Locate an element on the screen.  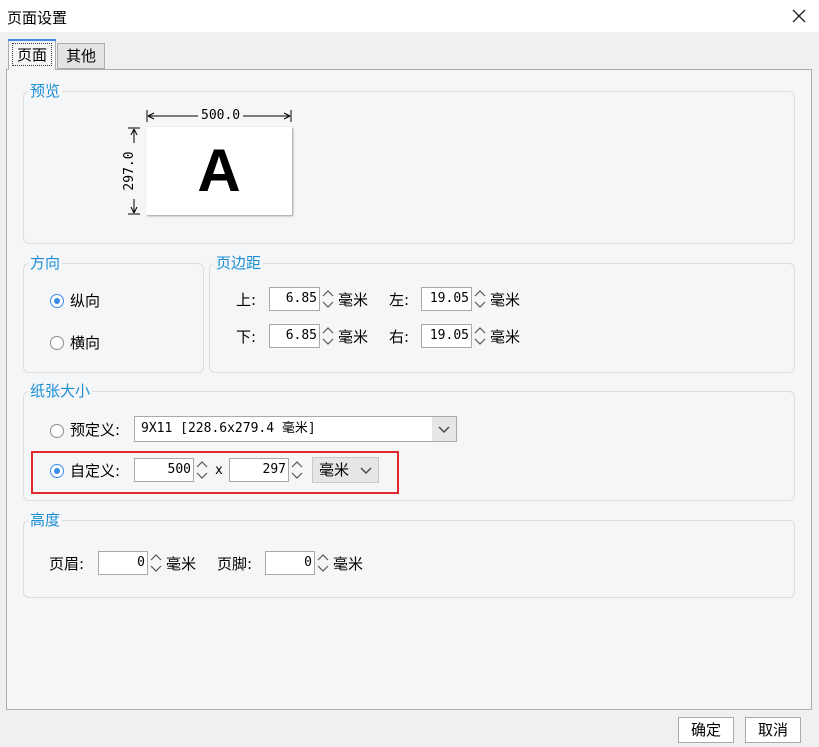
margin-right-value: 19.05 is located at coordinates (449, 335).